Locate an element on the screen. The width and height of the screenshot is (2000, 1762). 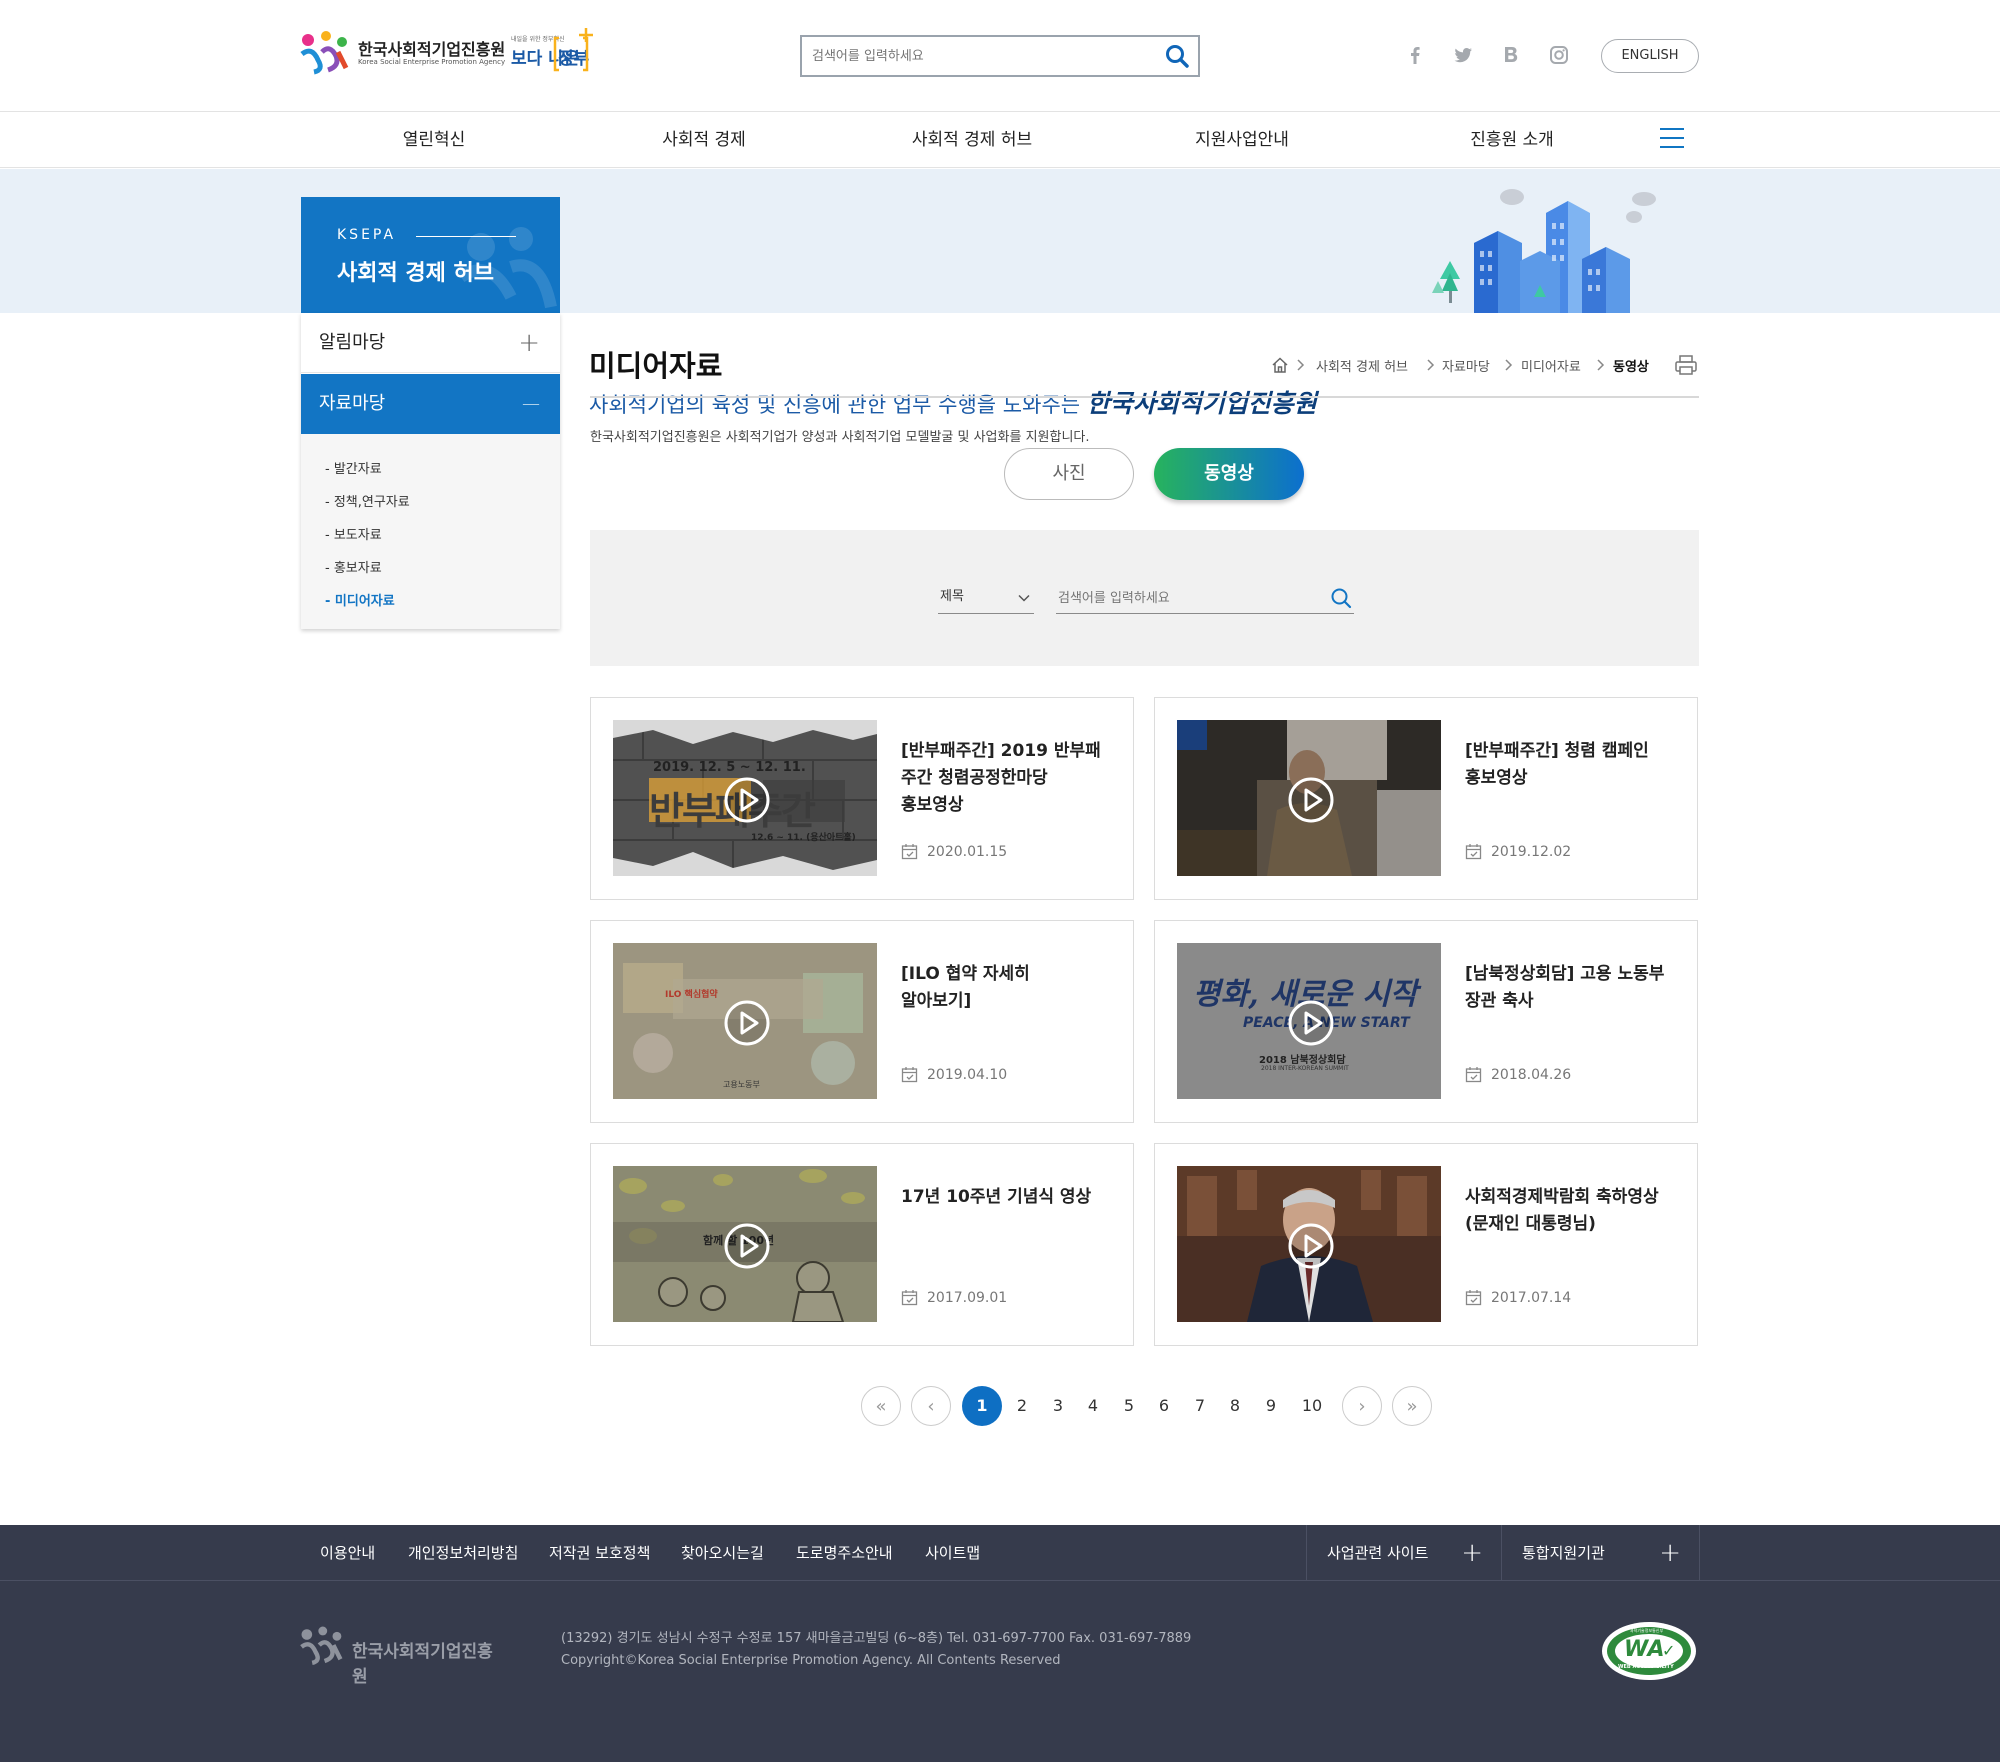
tab-video: 동영상 is located at coordinates (1229, 474).